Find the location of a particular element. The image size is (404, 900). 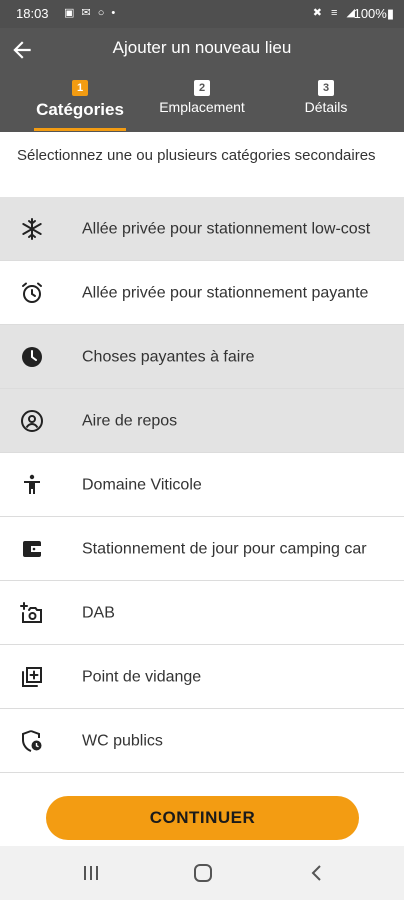

list-item: Stationnement de jour pour camping car is located at coordinates (202, 549).